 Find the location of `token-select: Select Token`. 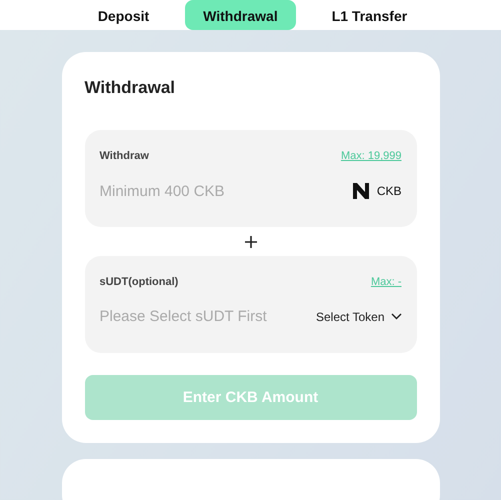

token-select: Select Token is located at coordinates (359, 317).